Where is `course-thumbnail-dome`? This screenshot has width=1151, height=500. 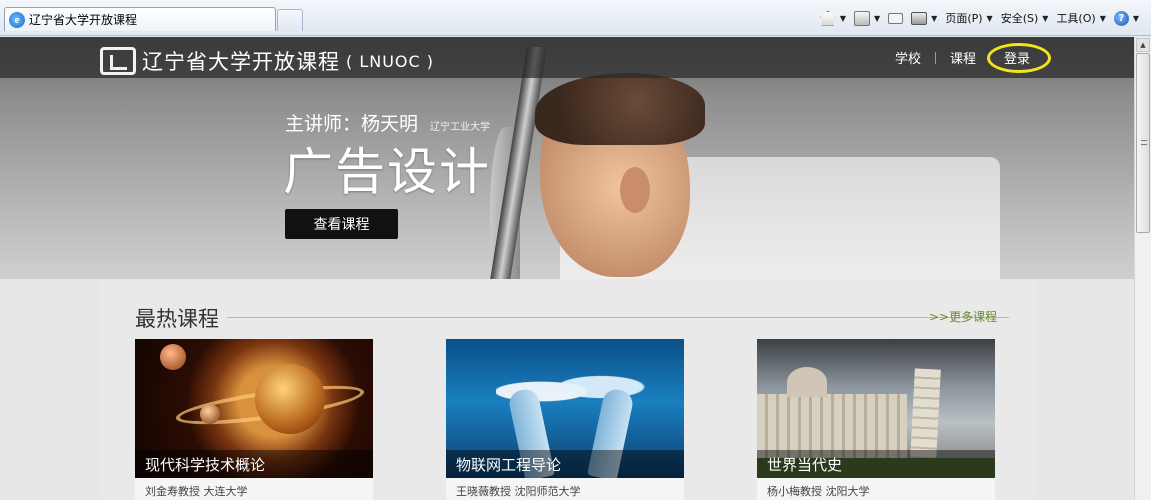 course-thumbnail-dome is located at coordinates (807, 382).